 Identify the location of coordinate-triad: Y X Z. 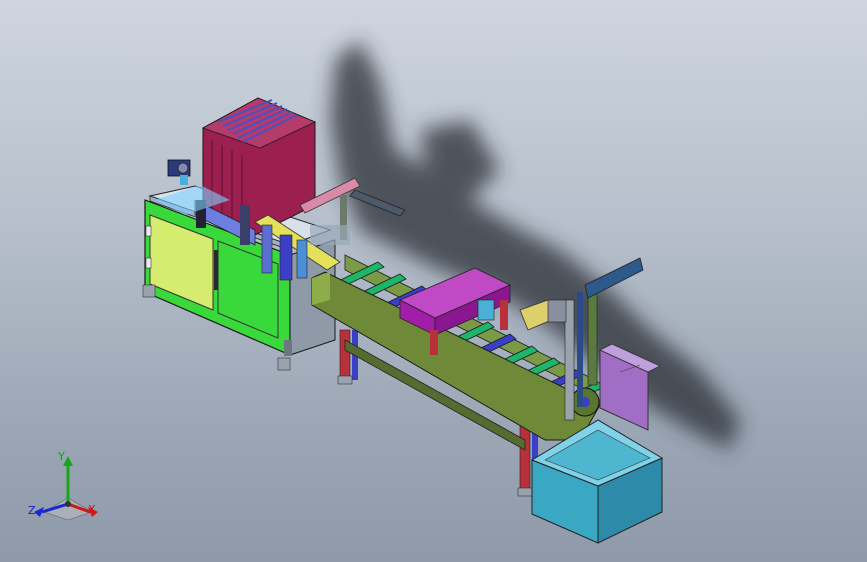
(67, 486).